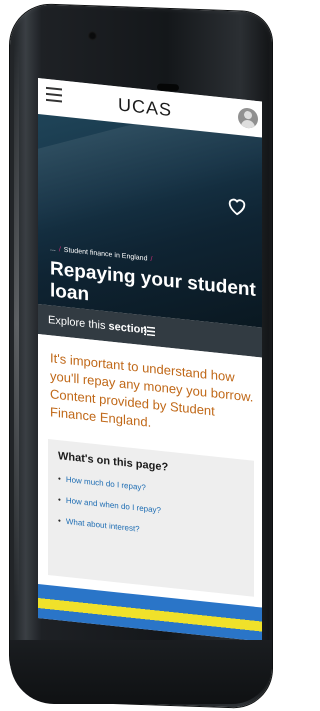 The width and height of the screenshot is (320, 711). I want to click on list-item: • How and when do I repay?, so click(109, 505).